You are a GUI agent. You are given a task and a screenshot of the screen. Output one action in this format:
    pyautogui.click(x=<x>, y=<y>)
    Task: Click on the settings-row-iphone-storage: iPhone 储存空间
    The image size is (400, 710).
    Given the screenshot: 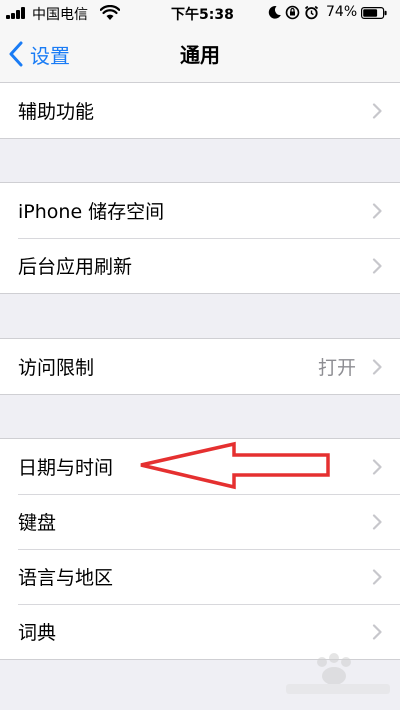 What is the action you would take?
    pyautogui.click(x=200, y=210)
    